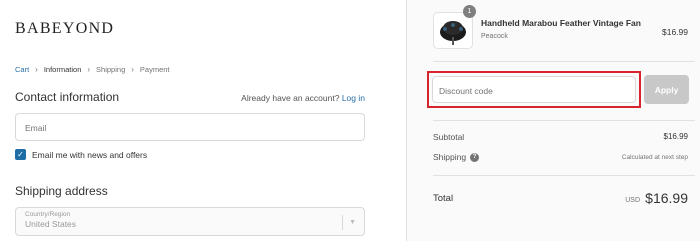 Image resolution: width=700 pixels, height=241 pixels. Describe the element at coordinates (92, 69) in the screenshot. I see `breadcrumb: Cart › Information › Shipping › Payment` at that location.